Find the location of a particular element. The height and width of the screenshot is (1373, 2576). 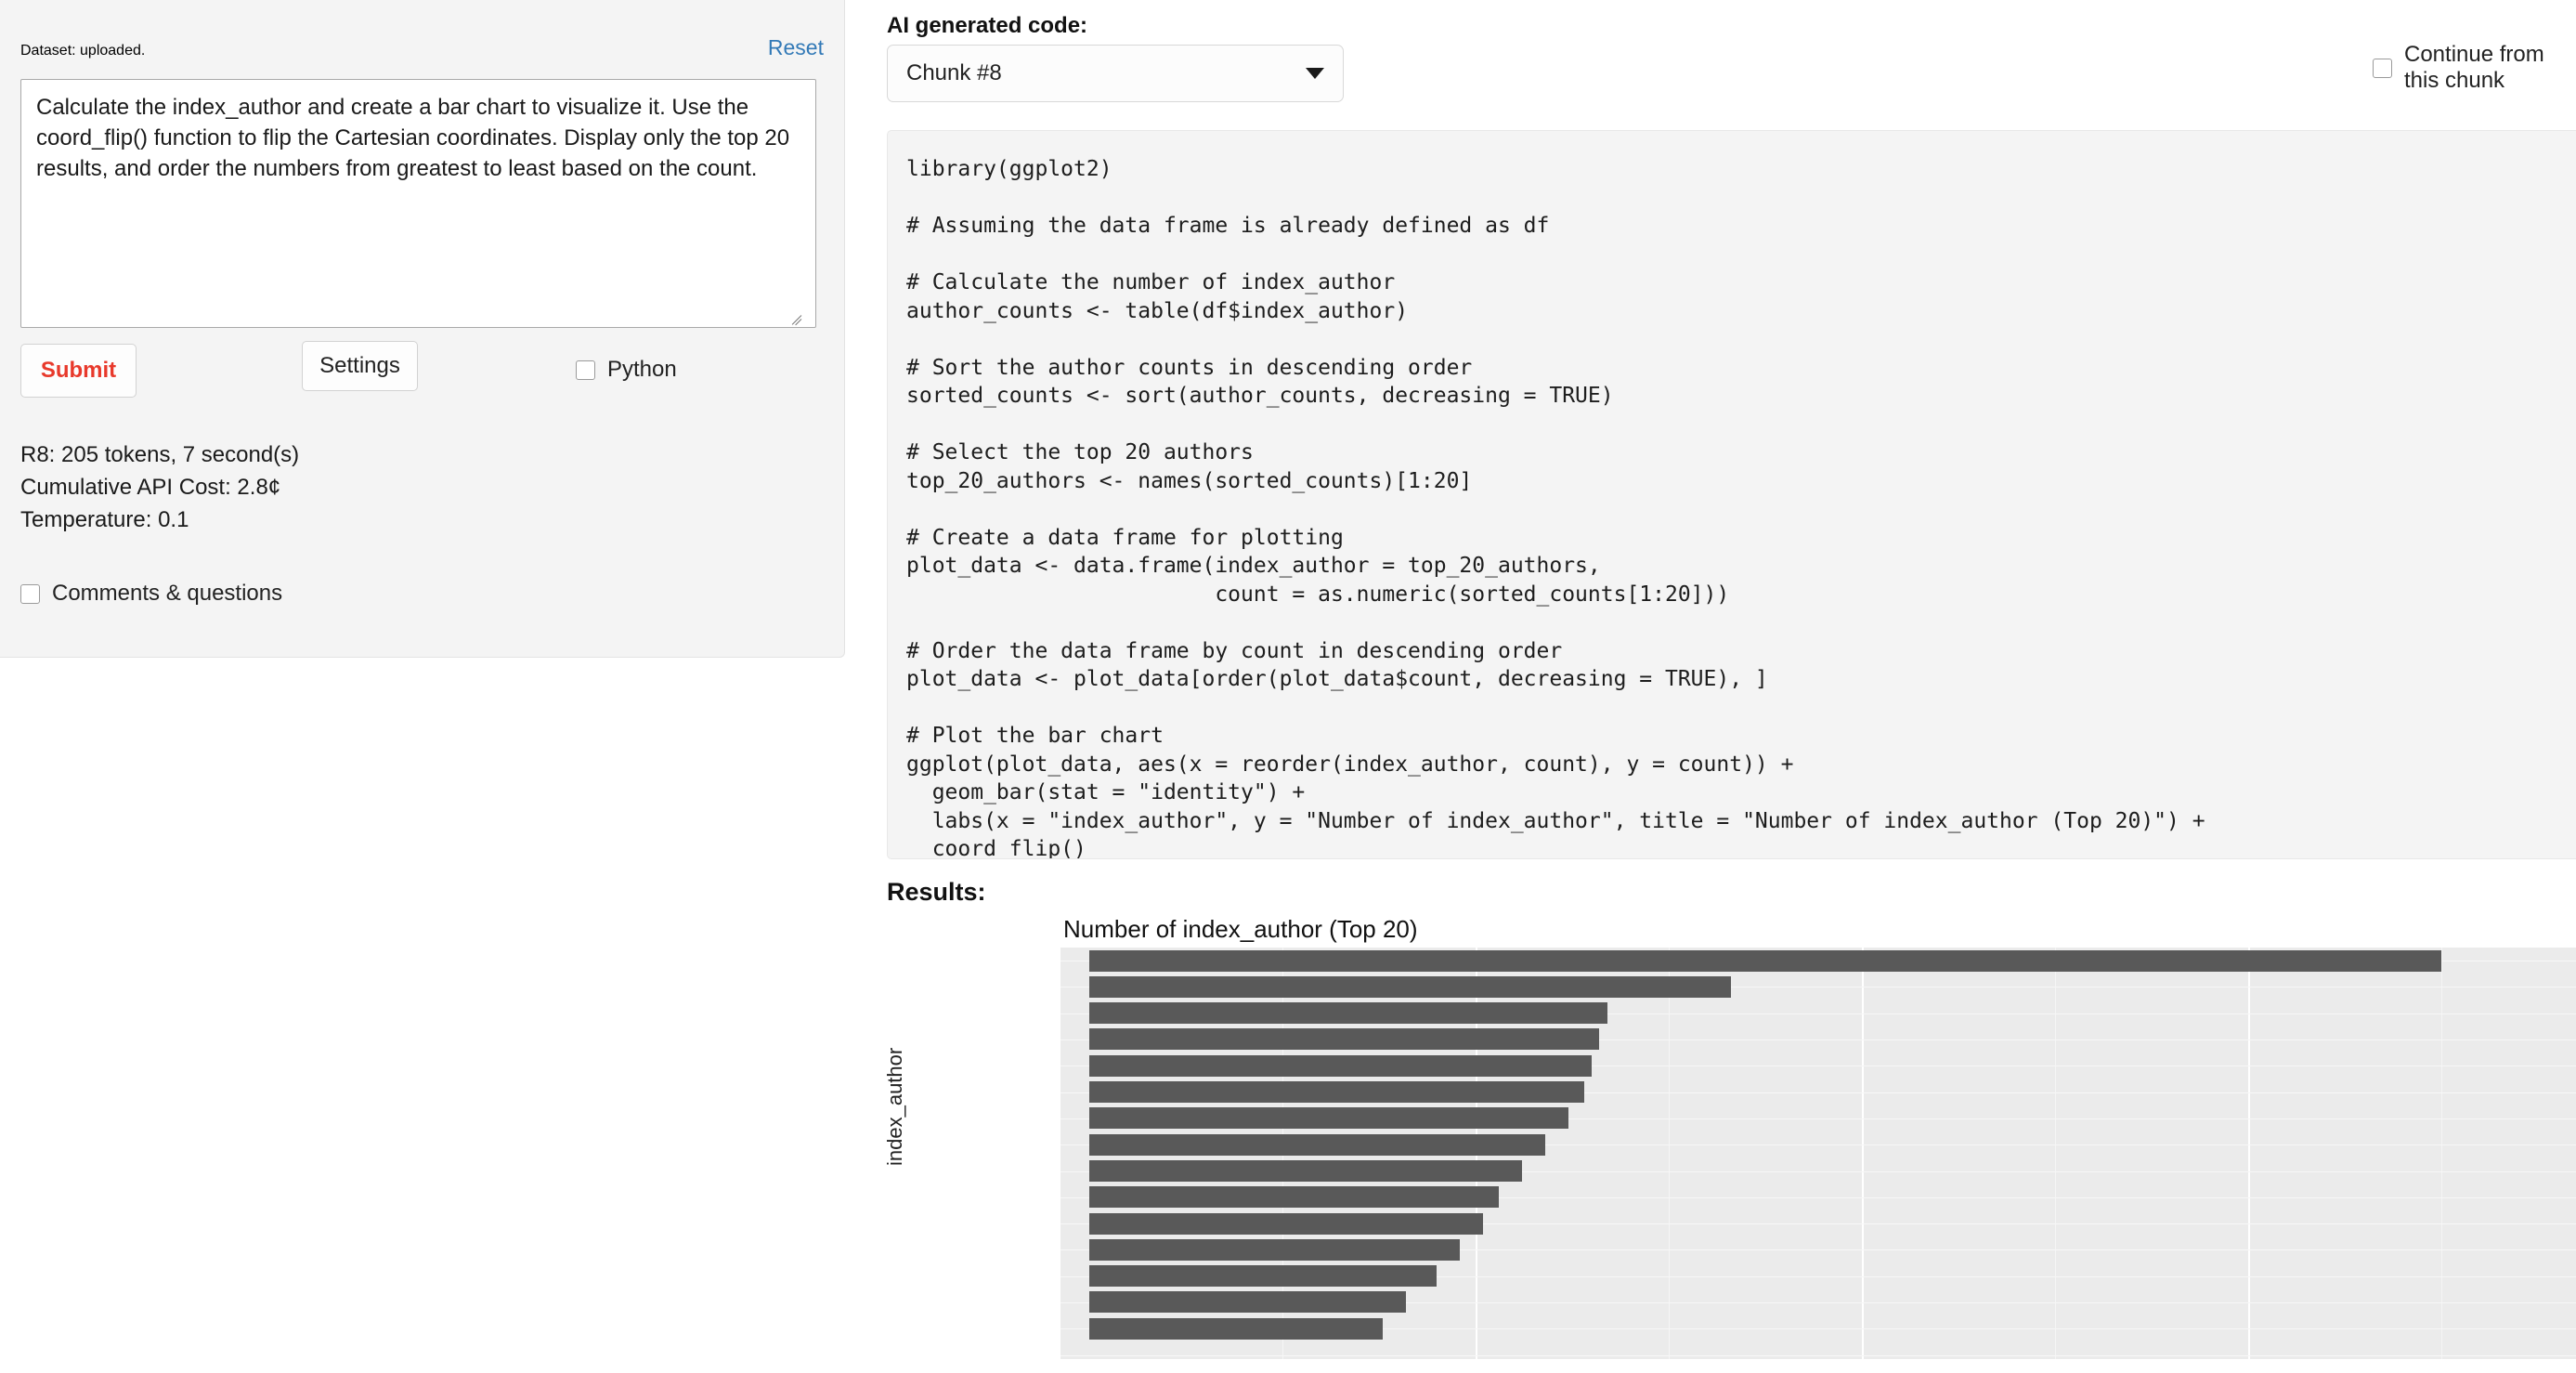

python-checkbox-label: Python is located at coordinates (642, 369).